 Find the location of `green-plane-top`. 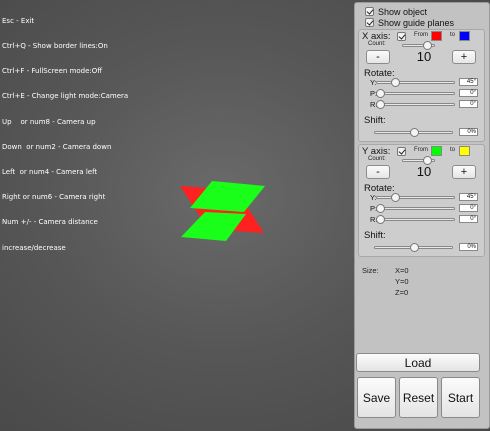

green-plane-top is located at coordinates (227, 196).